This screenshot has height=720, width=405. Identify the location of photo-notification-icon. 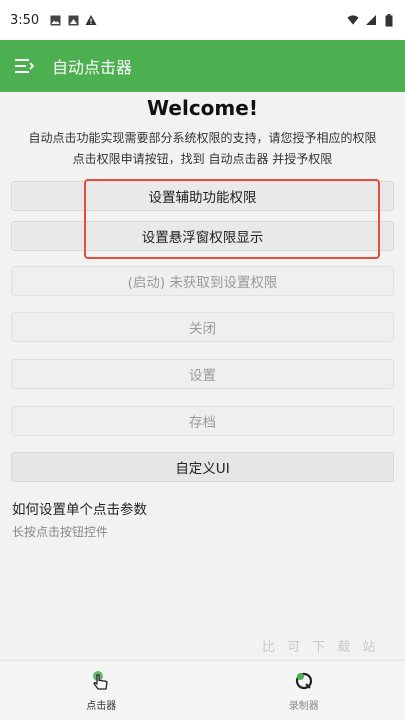
(73, 20).